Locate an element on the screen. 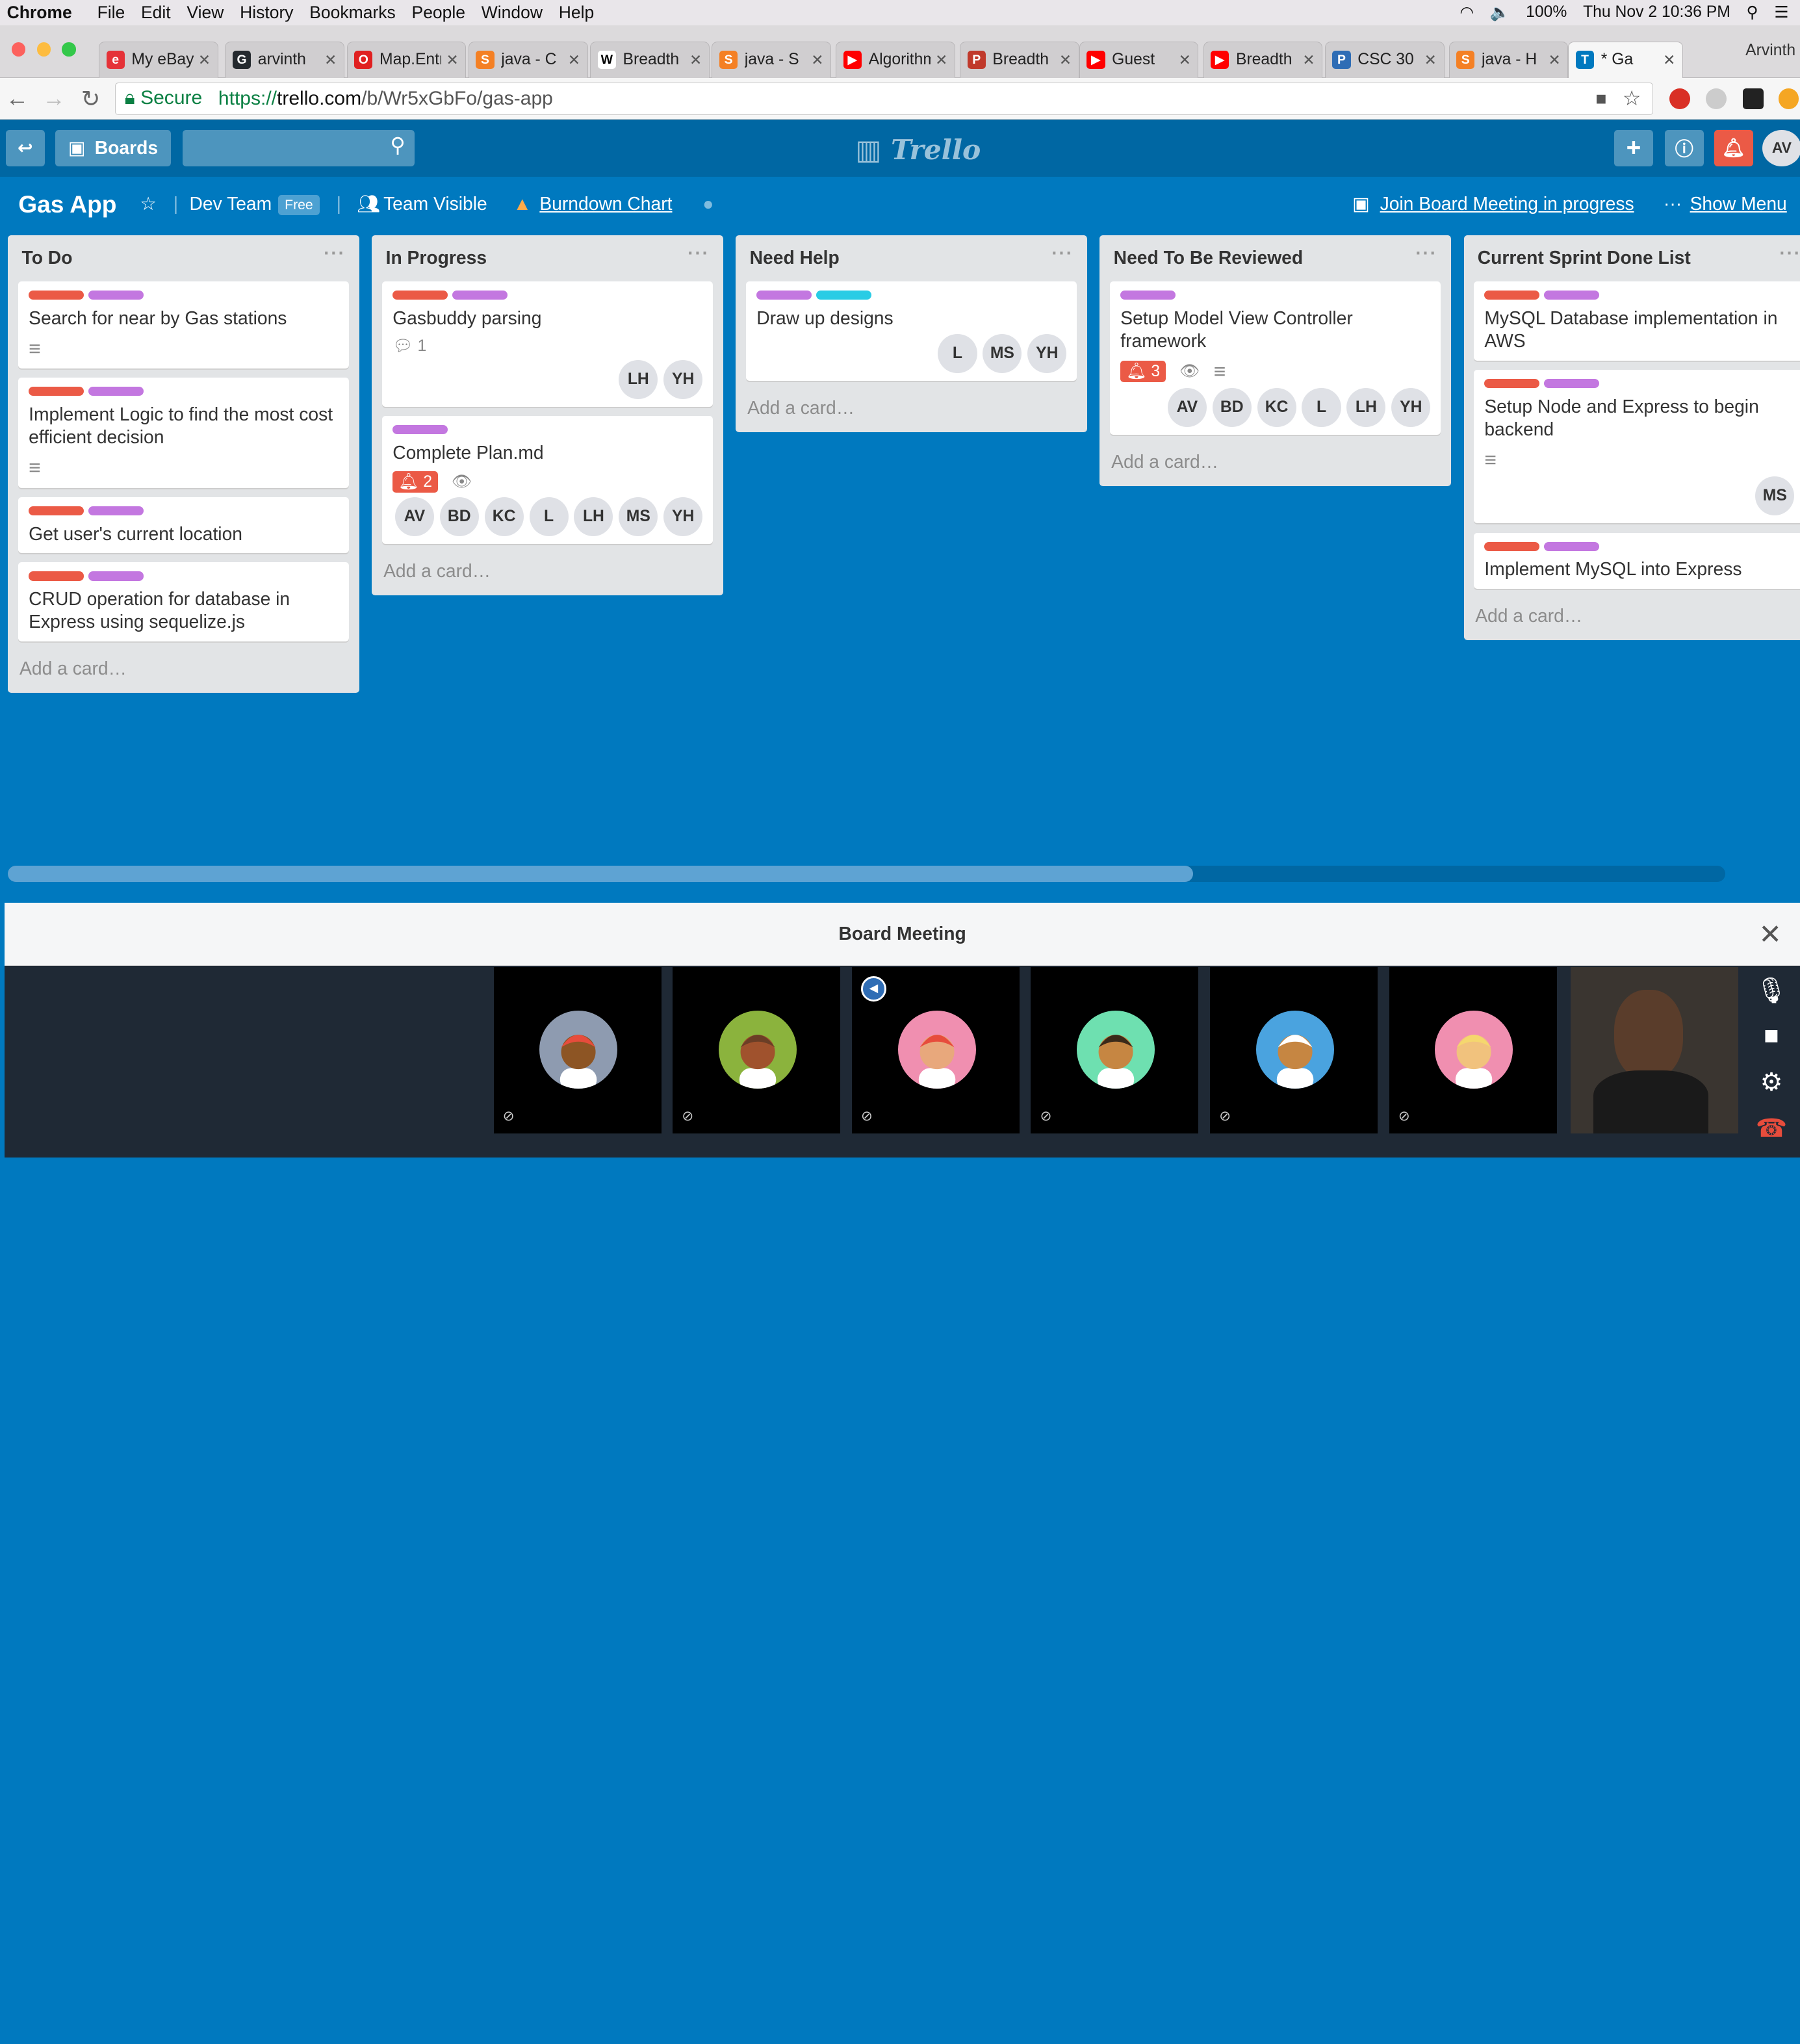  card: Gasbuddy parsing 💬︎ 1 LH YH is located at coordinates (548, 344).